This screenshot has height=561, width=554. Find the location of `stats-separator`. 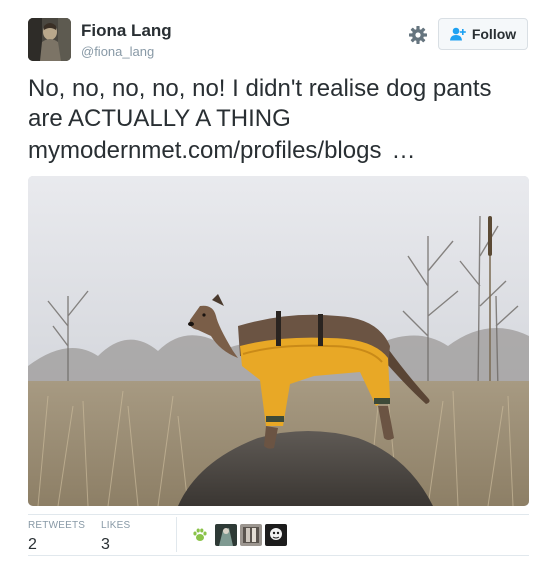

stats-separator is located at coordinates (176, 534).